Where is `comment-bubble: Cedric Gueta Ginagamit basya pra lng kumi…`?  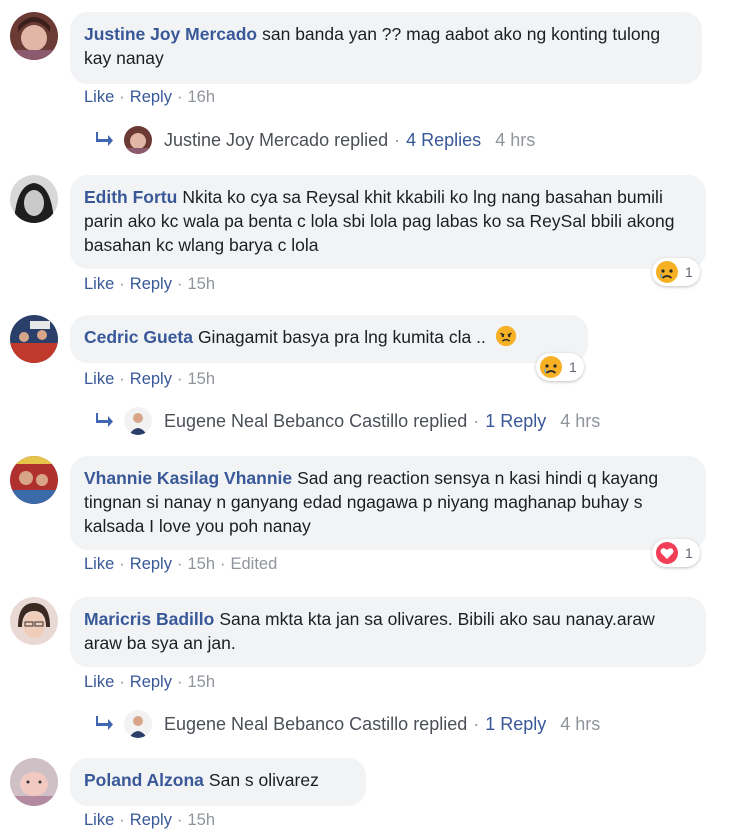 comment-bubble: Cedric Gueta Ginagamit basya pra lng kumi… is located at coordinates (329, 339).